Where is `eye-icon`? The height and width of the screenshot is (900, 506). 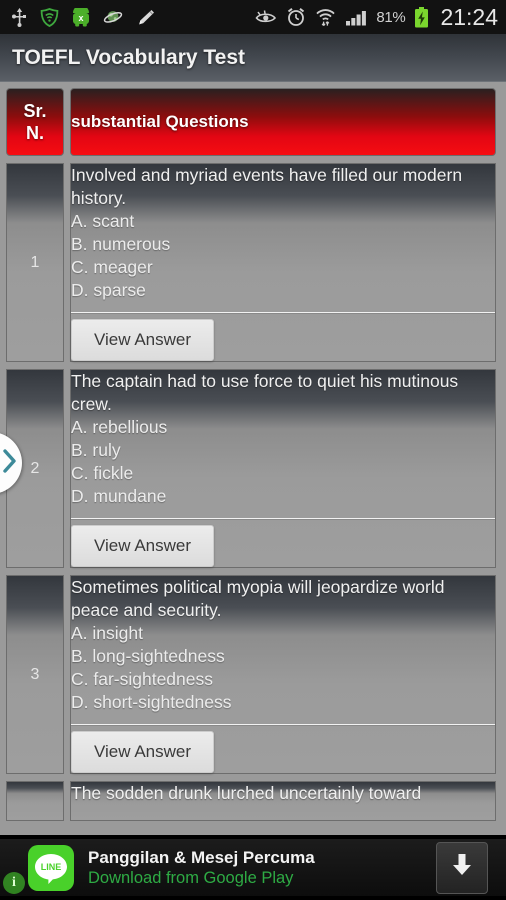
eye-icon is located at coordinates (266, 17).